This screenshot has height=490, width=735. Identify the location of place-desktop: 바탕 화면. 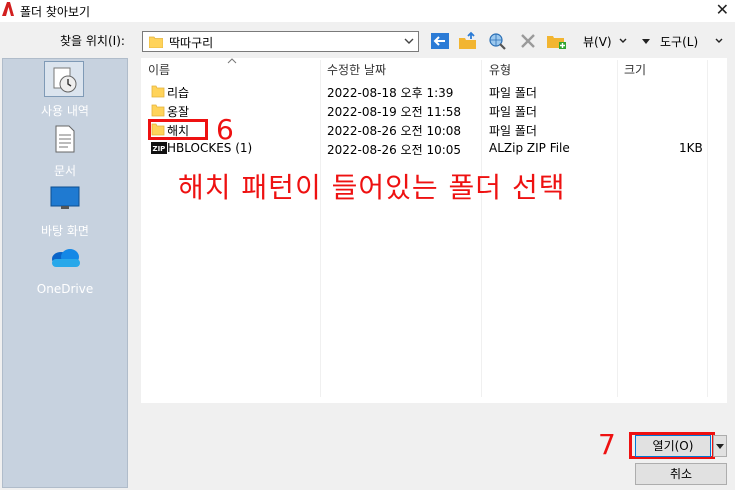
(65, 211).